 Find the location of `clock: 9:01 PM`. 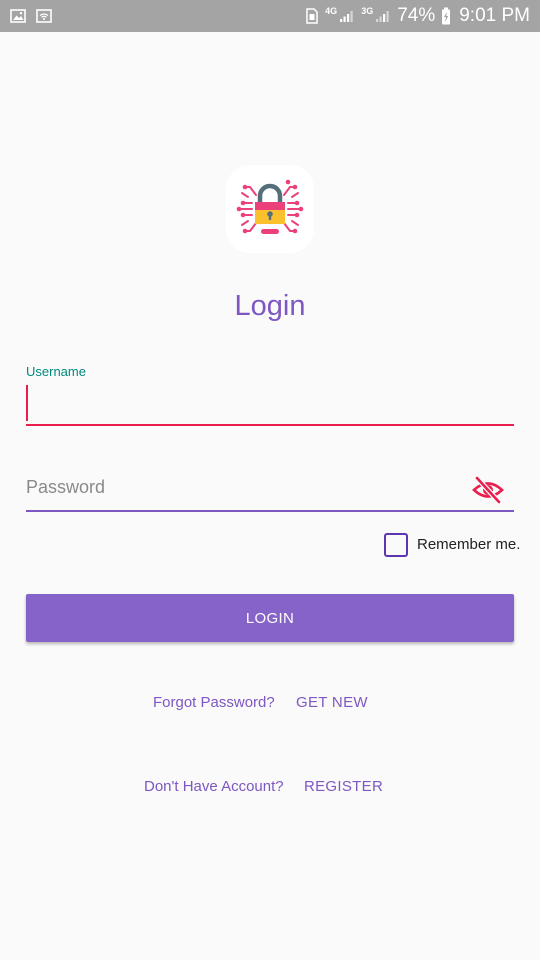

clock: 9:01 PM is located at coordinates (494, 15).